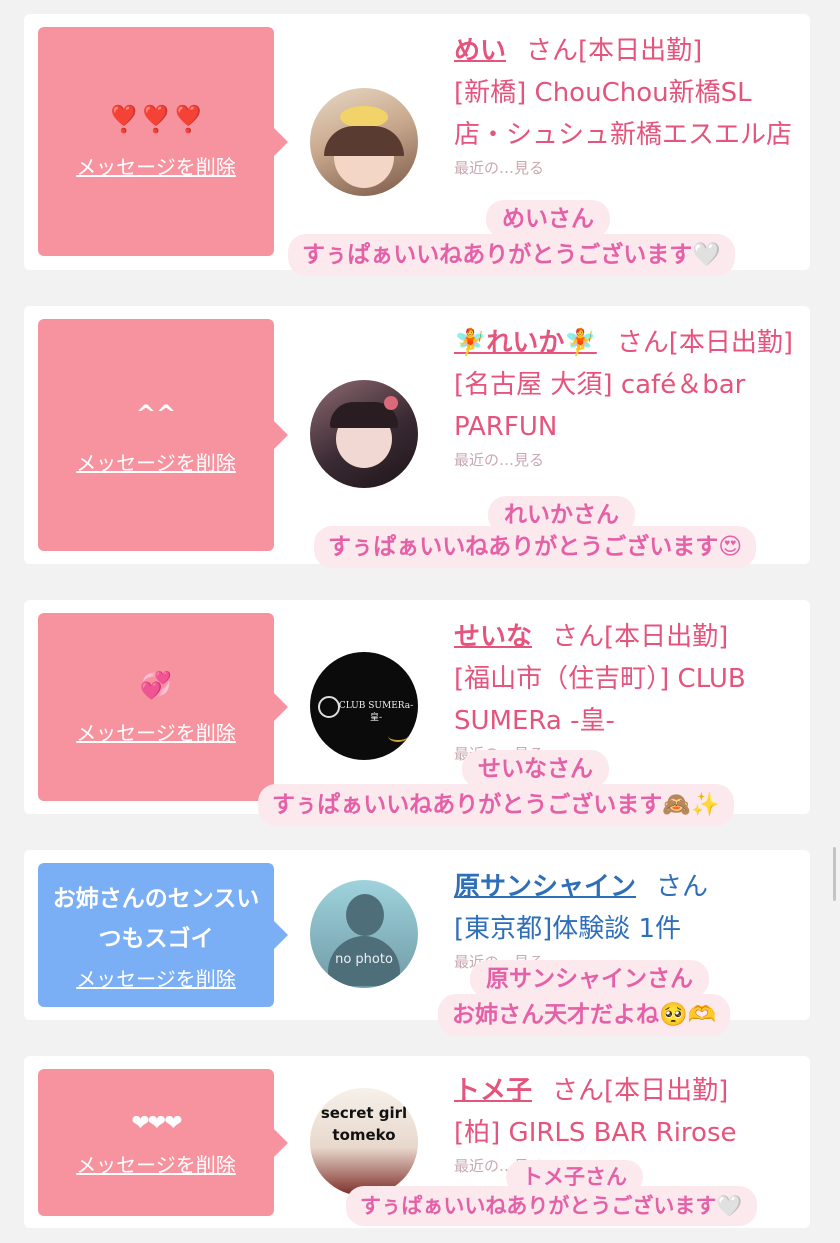 The image size is (840, 1243). Describe the element at coordinates (535, 769) in the screenshot. I see `toast-name: せいなさん` at that location.